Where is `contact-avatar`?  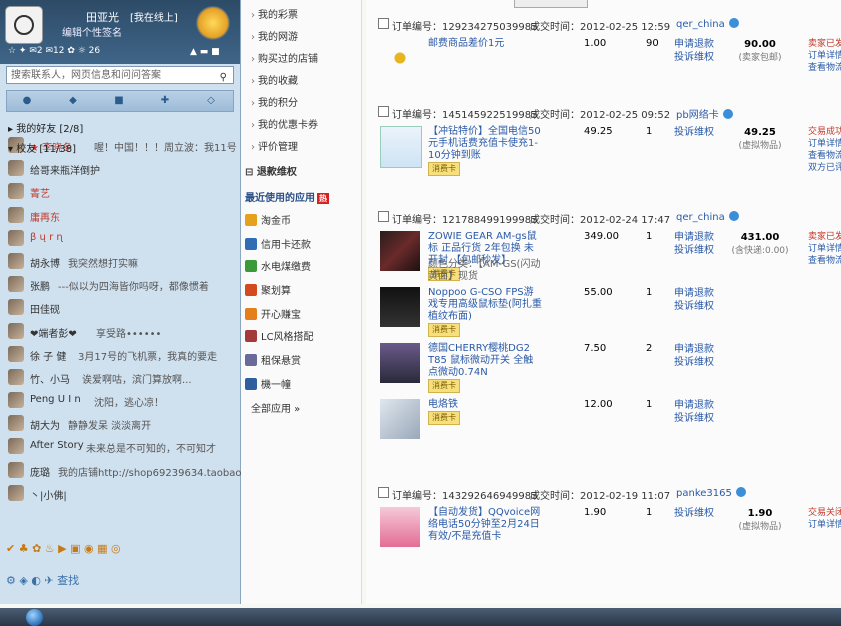 contact-avatar is located at coordinates (16, 376).